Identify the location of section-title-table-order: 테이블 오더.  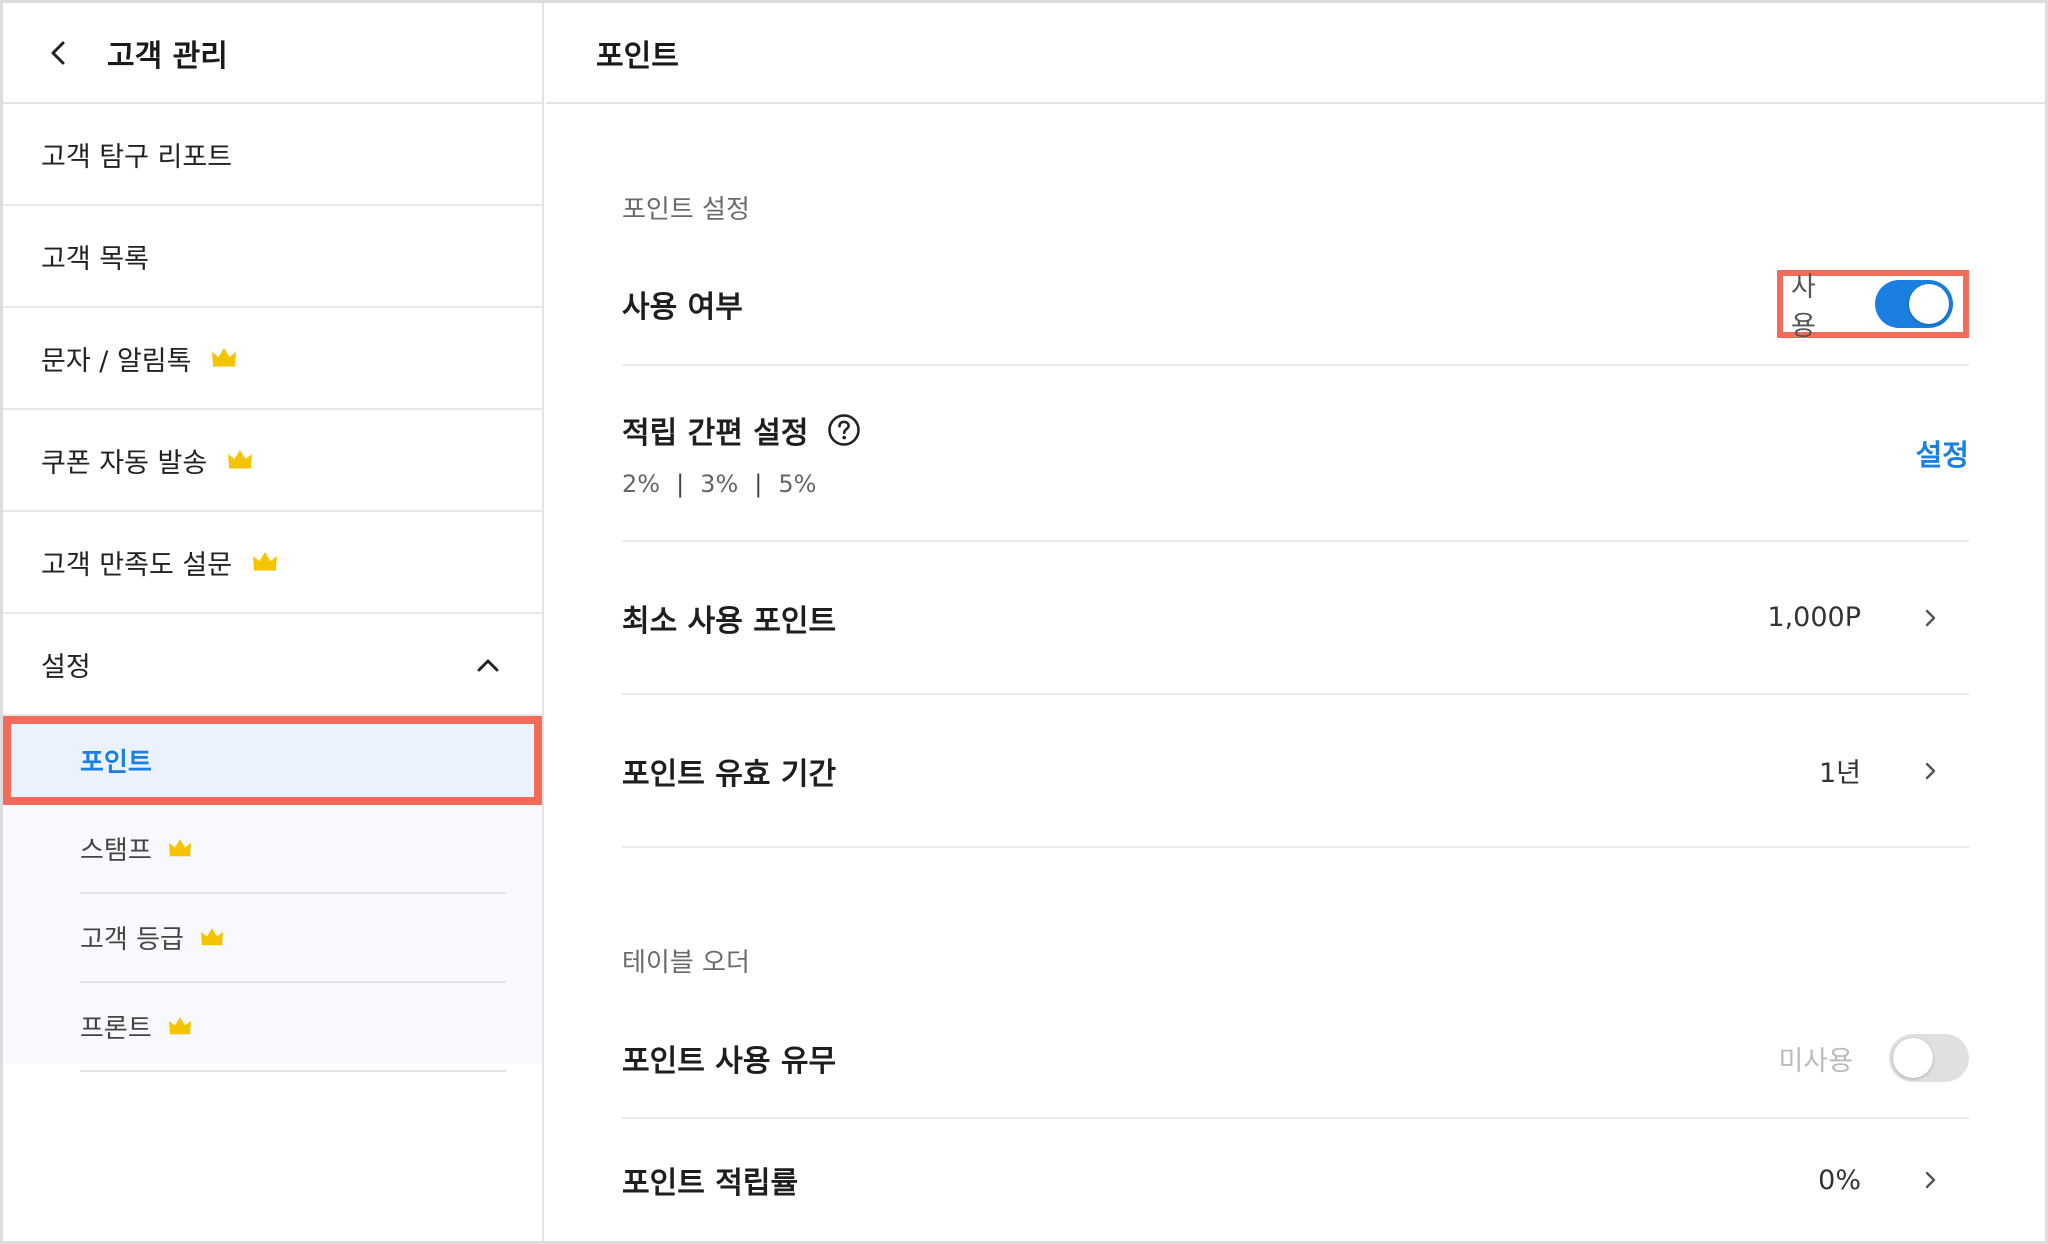
(686, 963).